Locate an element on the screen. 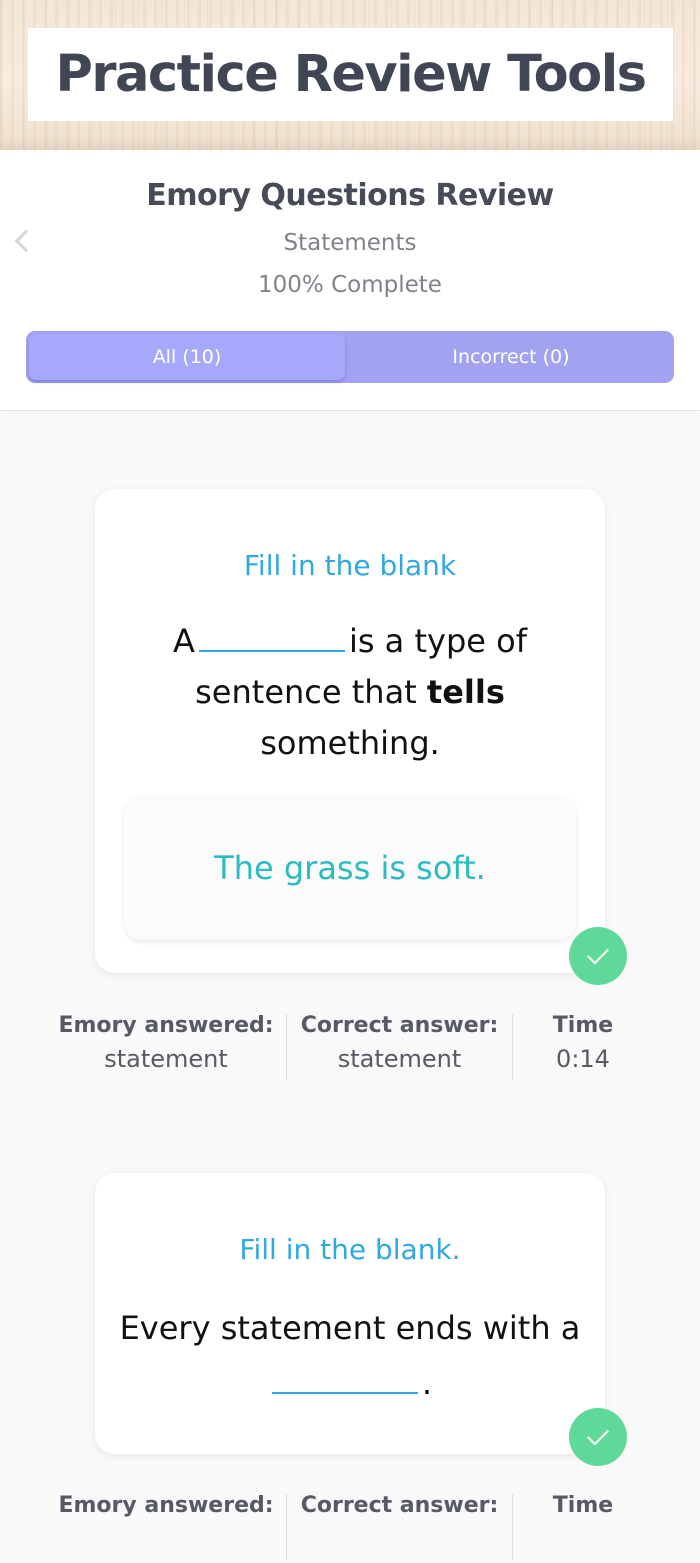  banner-title-box: Practice Review Tools is located at coordinates (350, 74).